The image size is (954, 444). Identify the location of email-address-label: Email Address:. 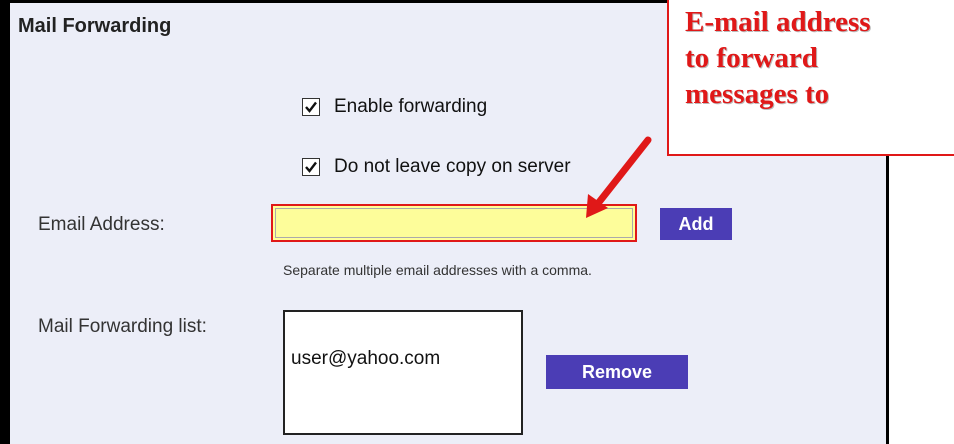
(101, 224).